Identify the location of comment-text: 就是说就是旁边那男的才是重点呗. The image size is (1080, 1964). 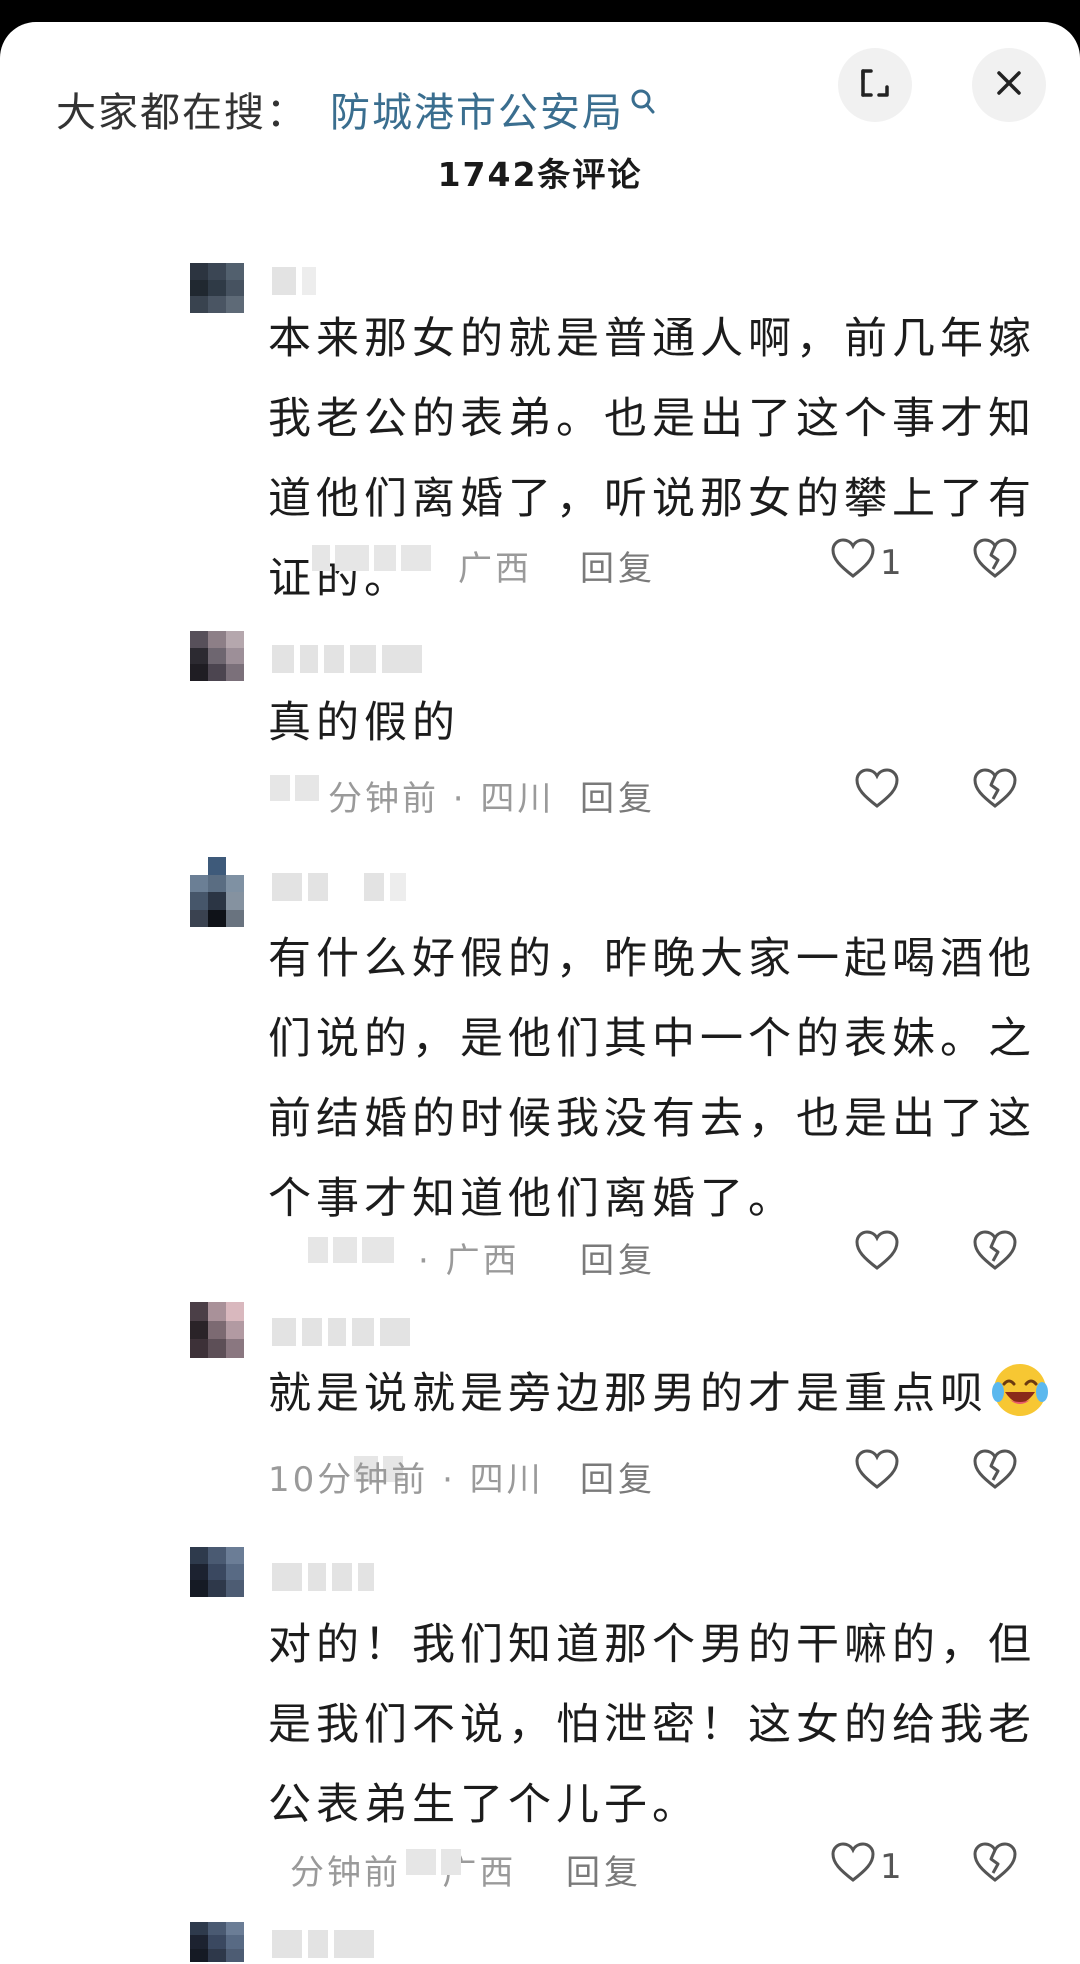
(668, 1394).